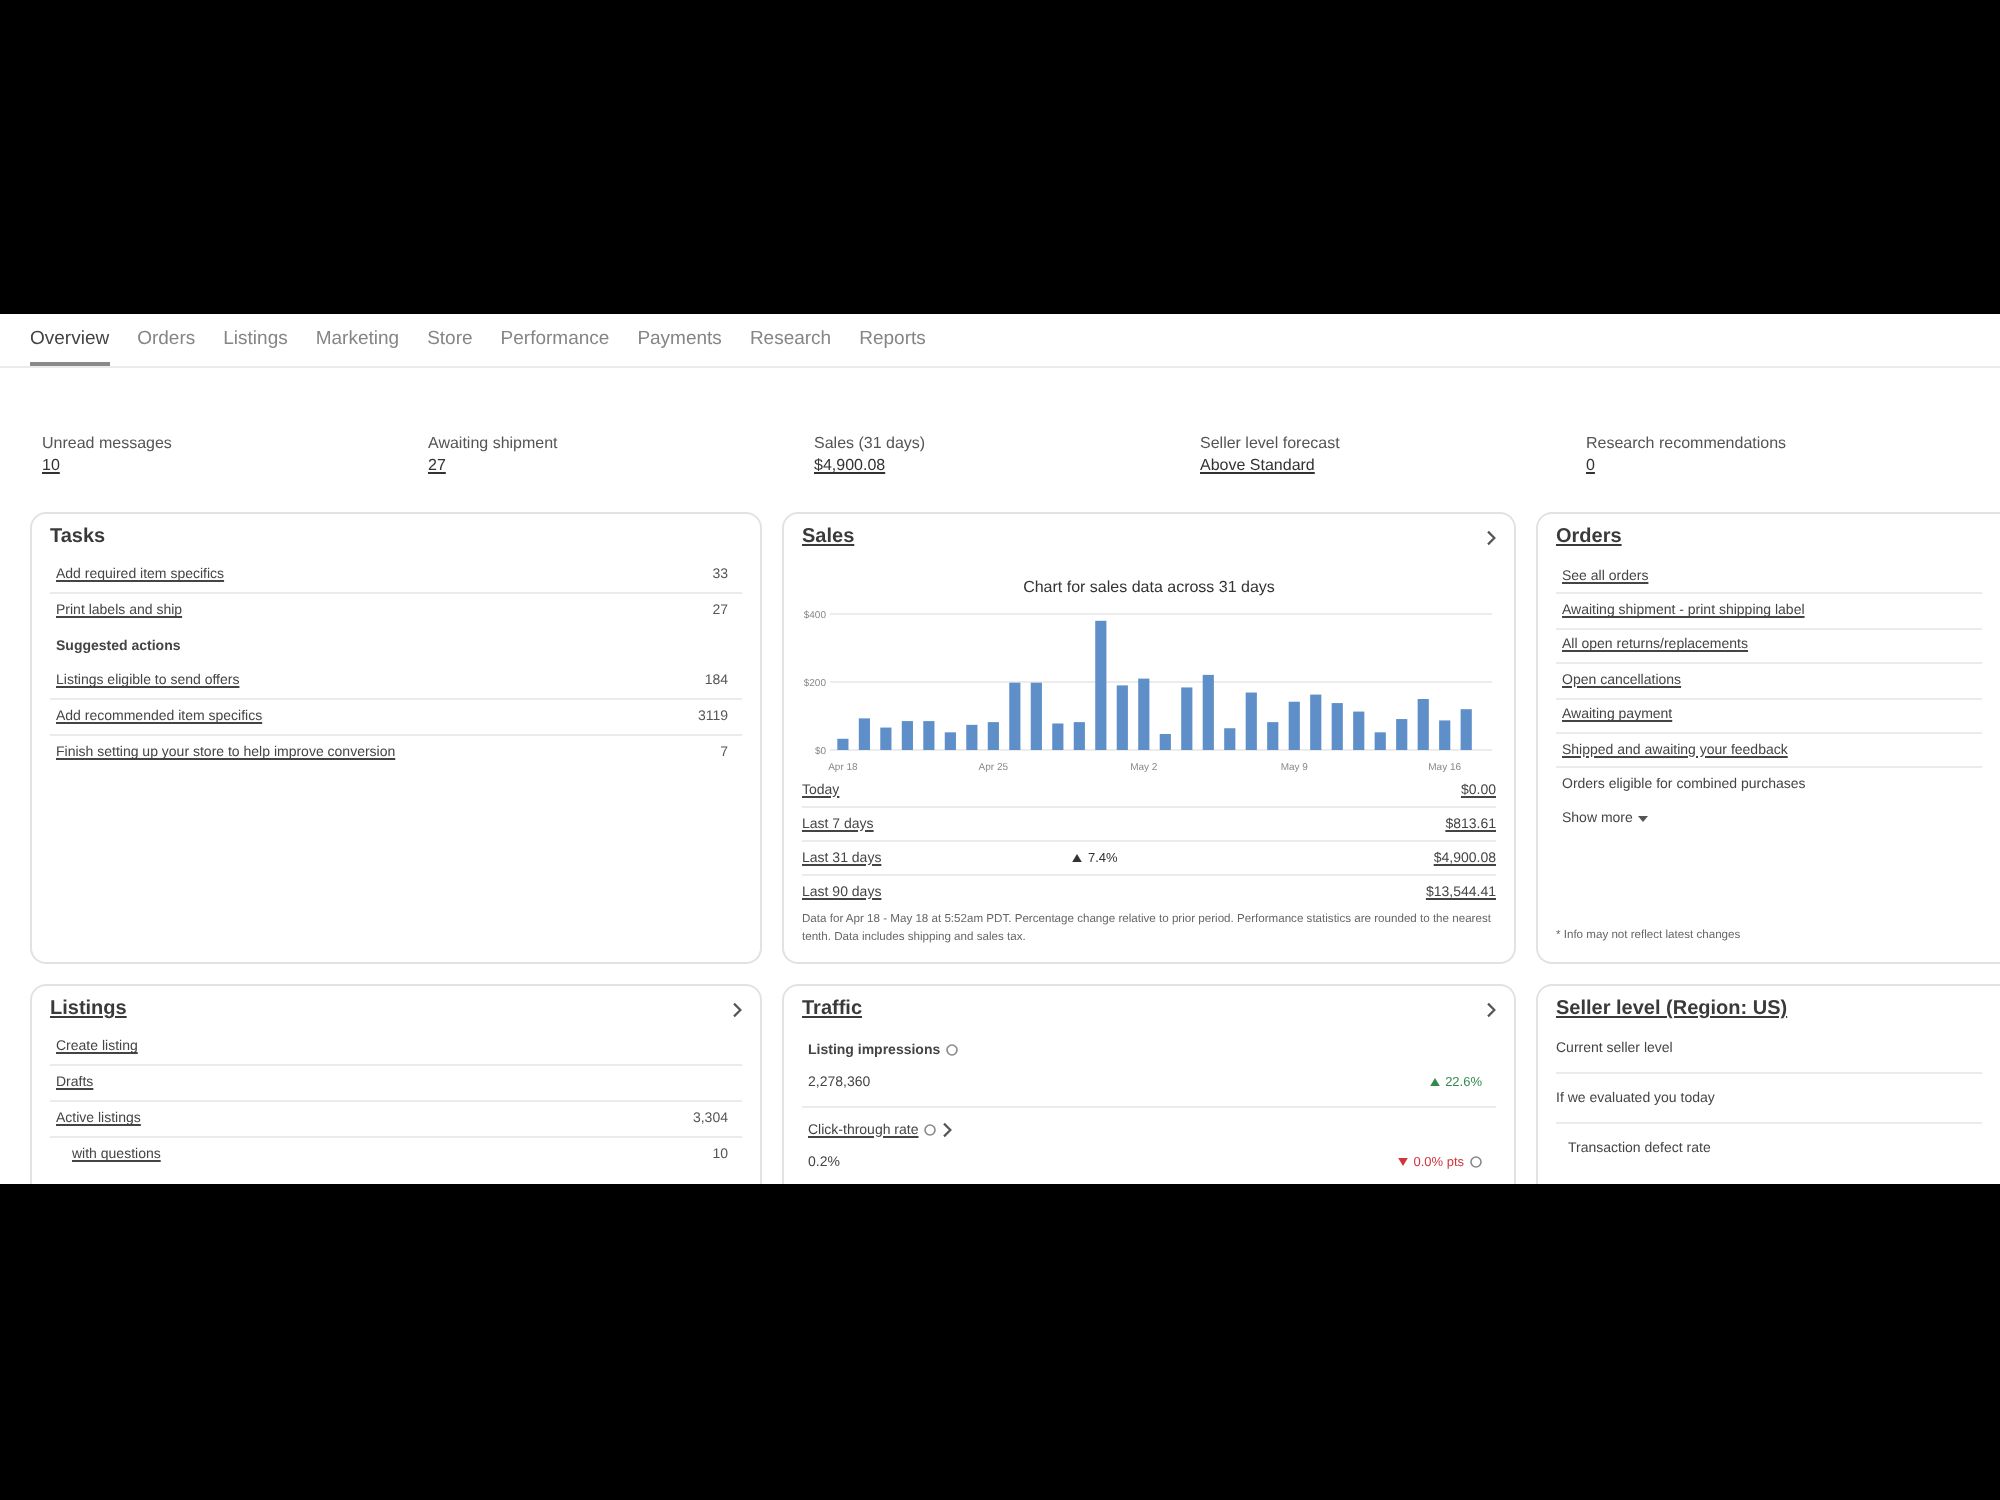  I want to click on nav-tab: Research, so click(790, 346).